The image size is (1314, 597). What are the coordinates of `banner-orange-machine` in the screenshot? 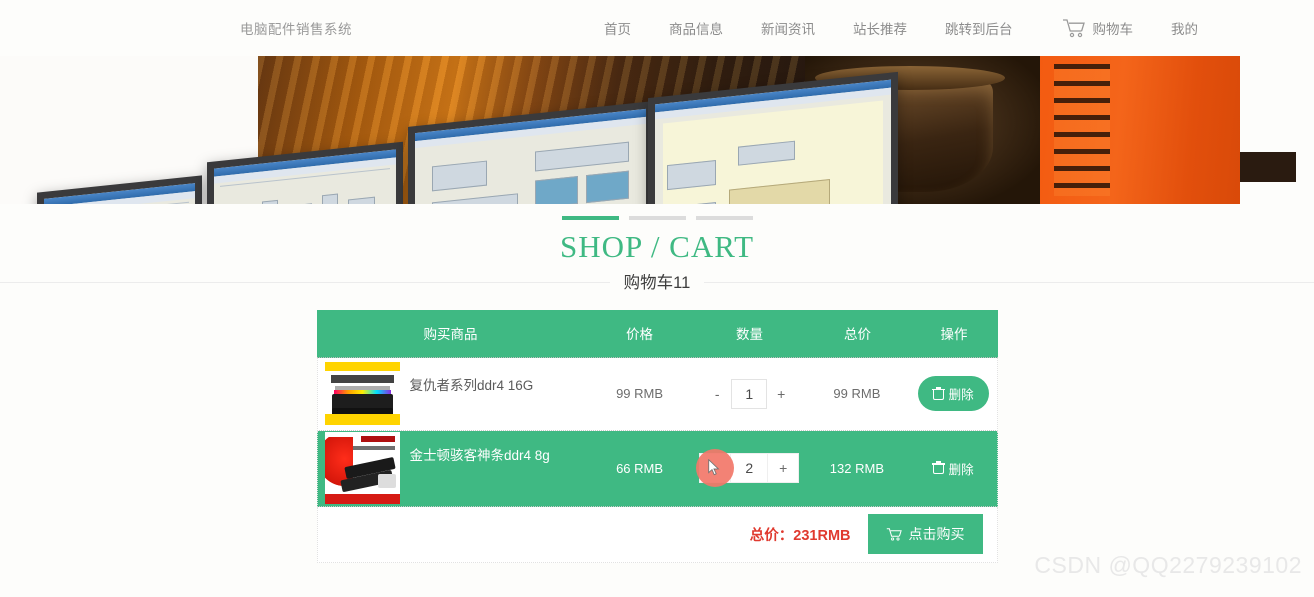 It's located at (1140, 130).